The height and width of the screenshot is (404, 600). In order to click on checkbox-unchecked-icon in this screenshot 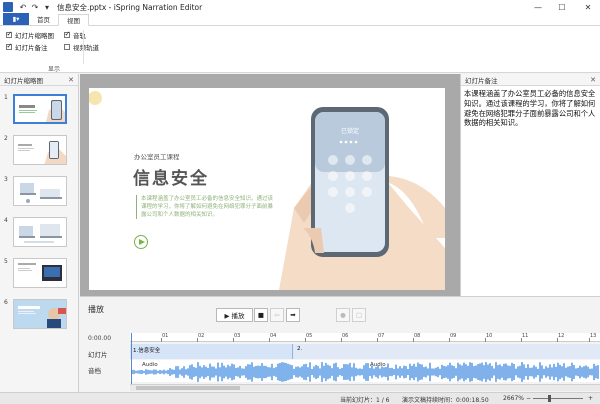, I will do `click(67, 47)`.